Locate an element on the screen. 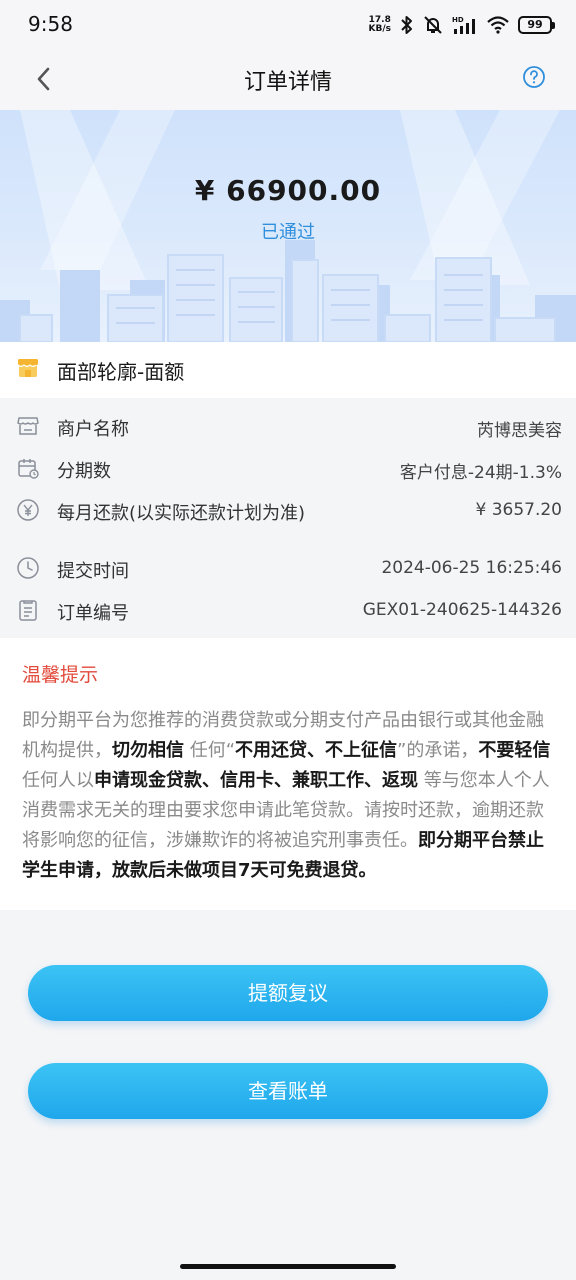 The image size is (576, 1280). order-row-submit-time: 提交时间 2024-06-25 16:25:46 is located at coordinates (288, 568).